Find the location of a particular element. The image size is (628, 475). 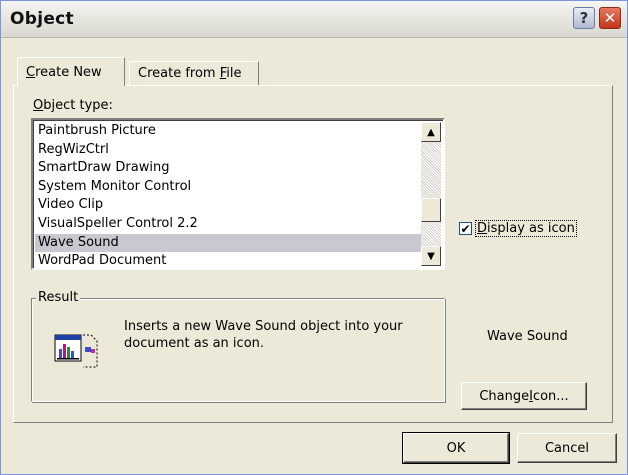

display-as-icon-option: ✔ Display as icon is located at coordinates (518, 228).